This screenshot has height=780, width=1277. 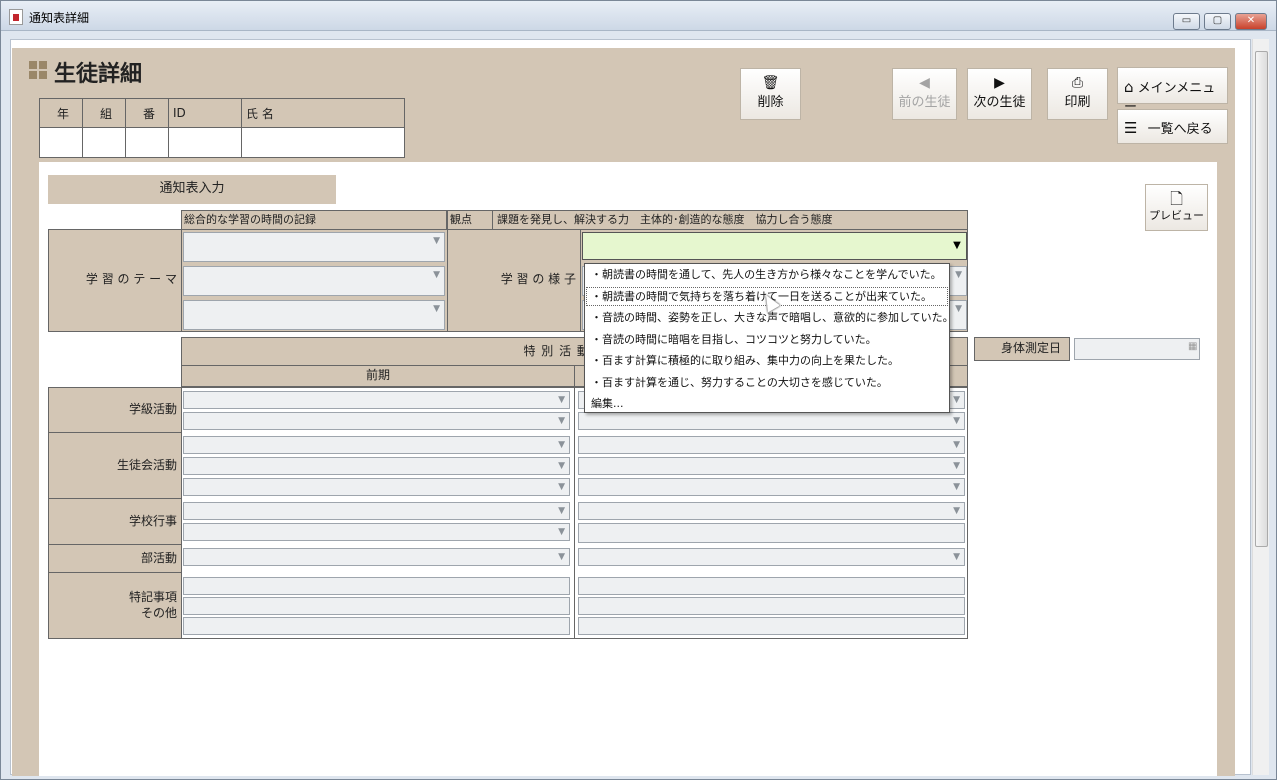 I want to click on prev-student-button: ◀ 前の生徒, so click(x=924, y=94).